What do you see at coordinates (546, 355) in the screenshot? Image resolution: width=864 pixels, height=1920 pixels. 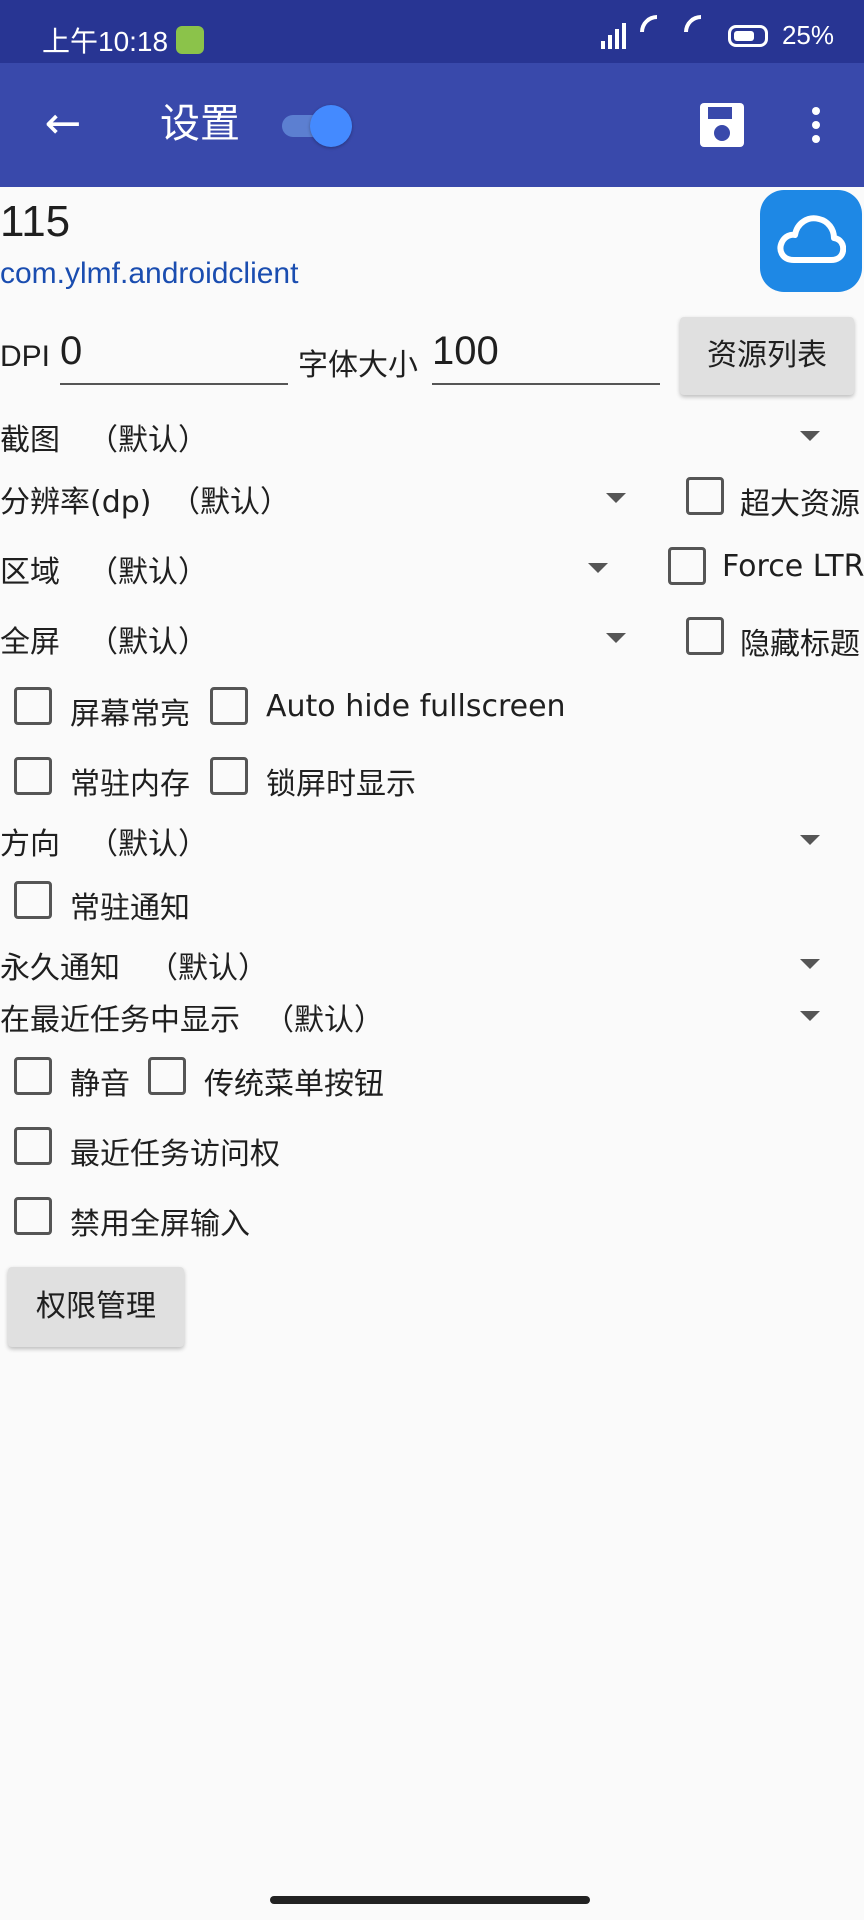 I see `font-size-input: 100` at bounding box center [546, 355].